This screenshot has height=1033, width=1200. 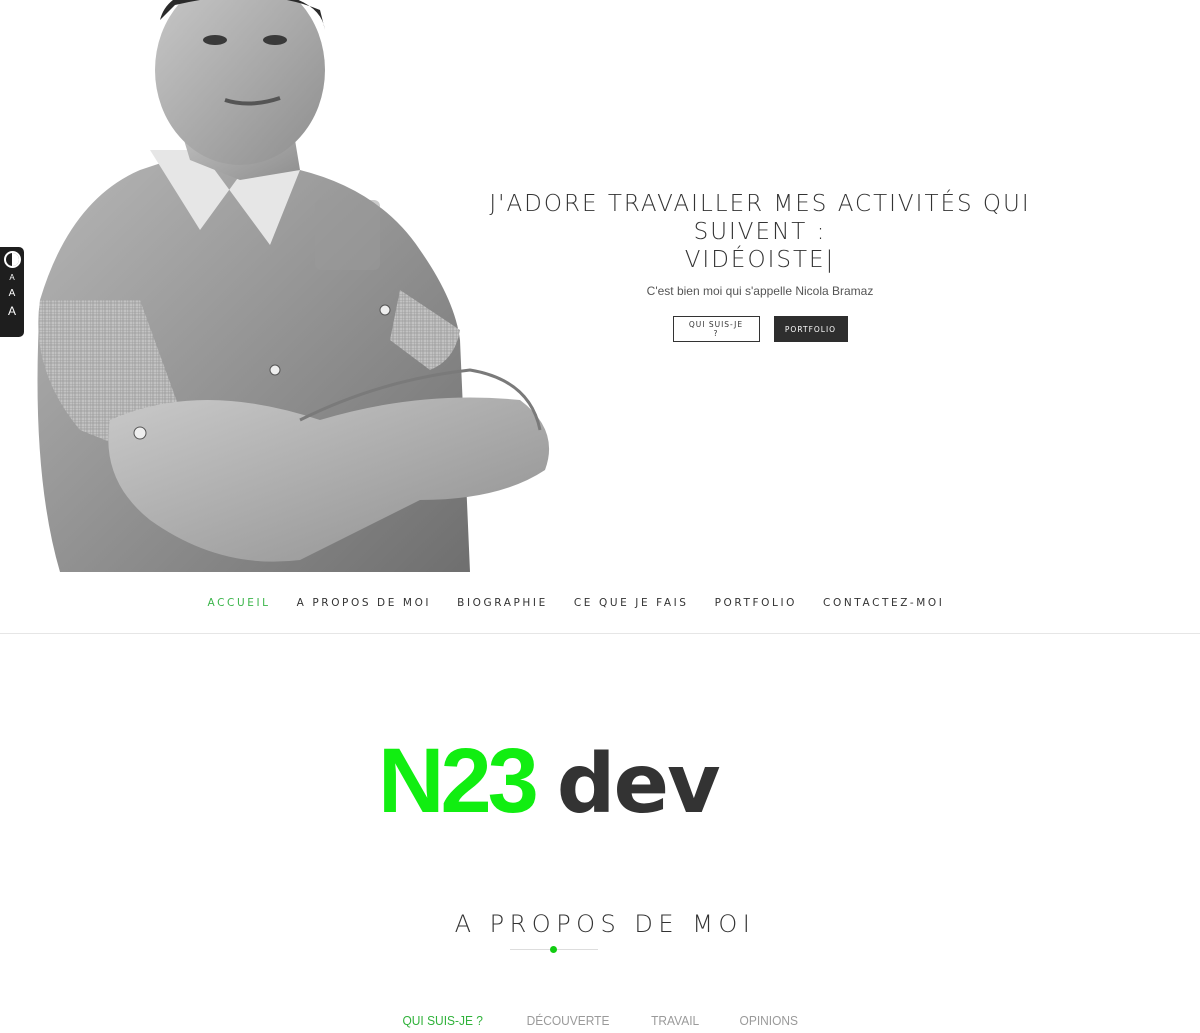 I want to click on nav-item-contact: CONTACTEZ-MOI, so click(x=883, y=603).